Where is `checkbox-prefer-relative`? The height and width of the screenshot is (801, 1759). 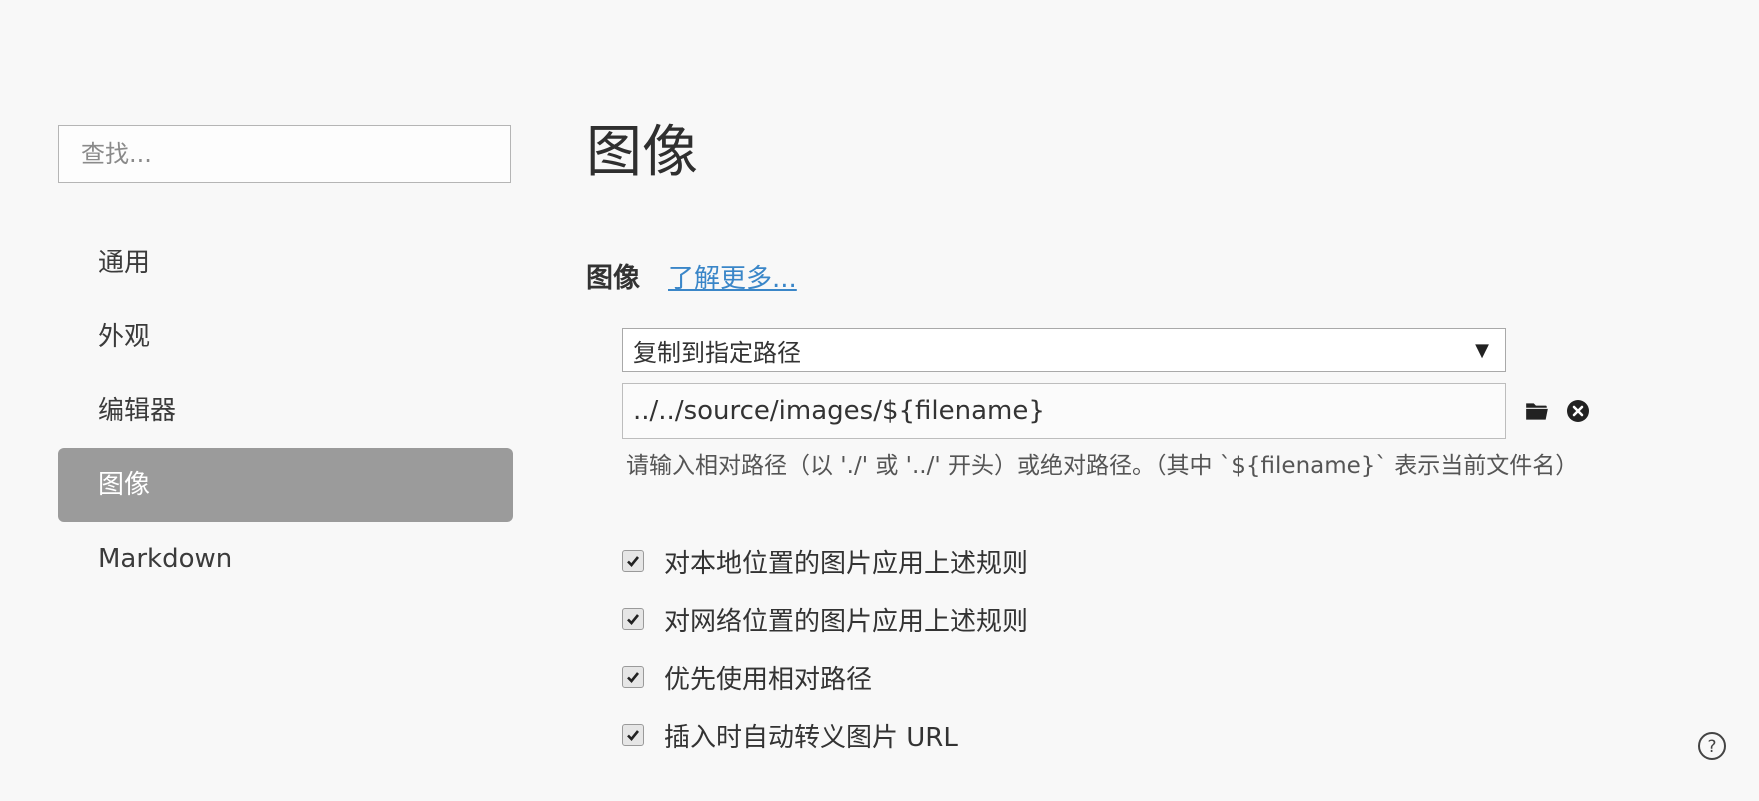 checkbox-prefer-relative is located at coordinates (633, 677).